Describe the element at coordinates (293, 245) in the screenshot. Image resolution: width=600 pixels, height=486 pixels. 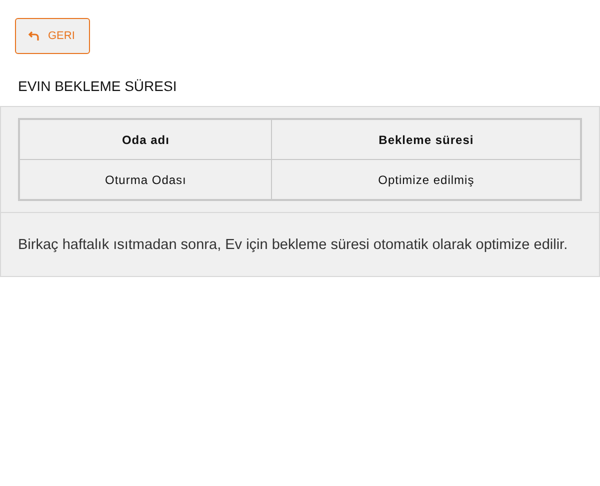
I see `note-text: Birkaç haftalık ısıtmadan sonra, Ev için bekleme süresi otomatik olarak optimize edilir.` at that location.